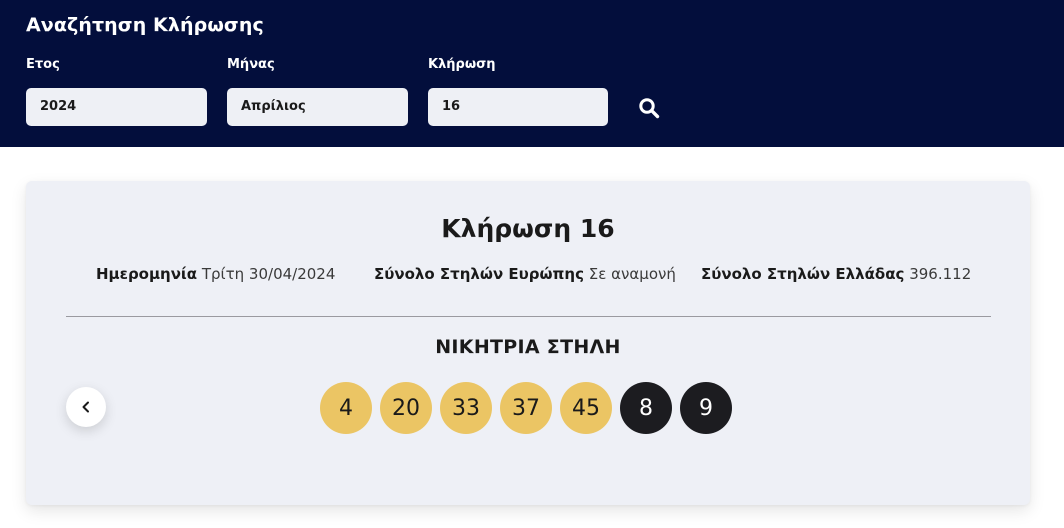  What do you see at coordinates (346, 408) in the screenshot?
I see `main-number-ball: 4` at bounding box center [346, 408].